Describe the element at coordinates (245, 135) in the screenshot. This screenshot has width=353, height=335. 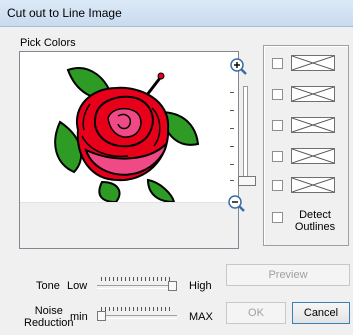
I see `zoom-slider-track` at that location.